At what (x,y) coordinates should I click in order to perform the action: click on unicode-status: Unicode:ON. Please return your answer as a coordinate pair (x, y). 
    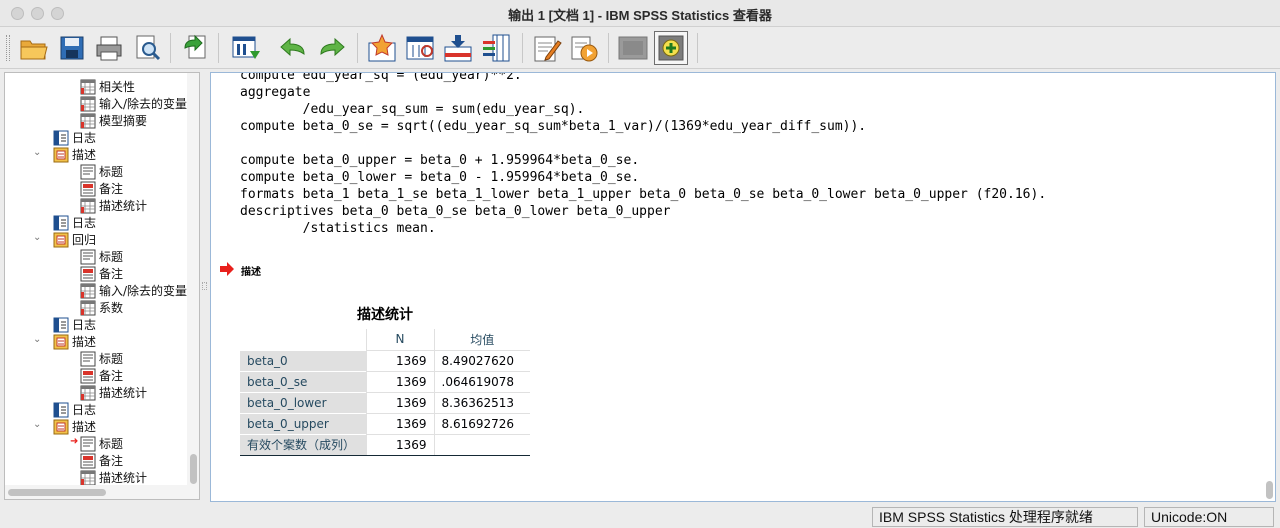
    Looking at the image, I should click on (1209, 517).